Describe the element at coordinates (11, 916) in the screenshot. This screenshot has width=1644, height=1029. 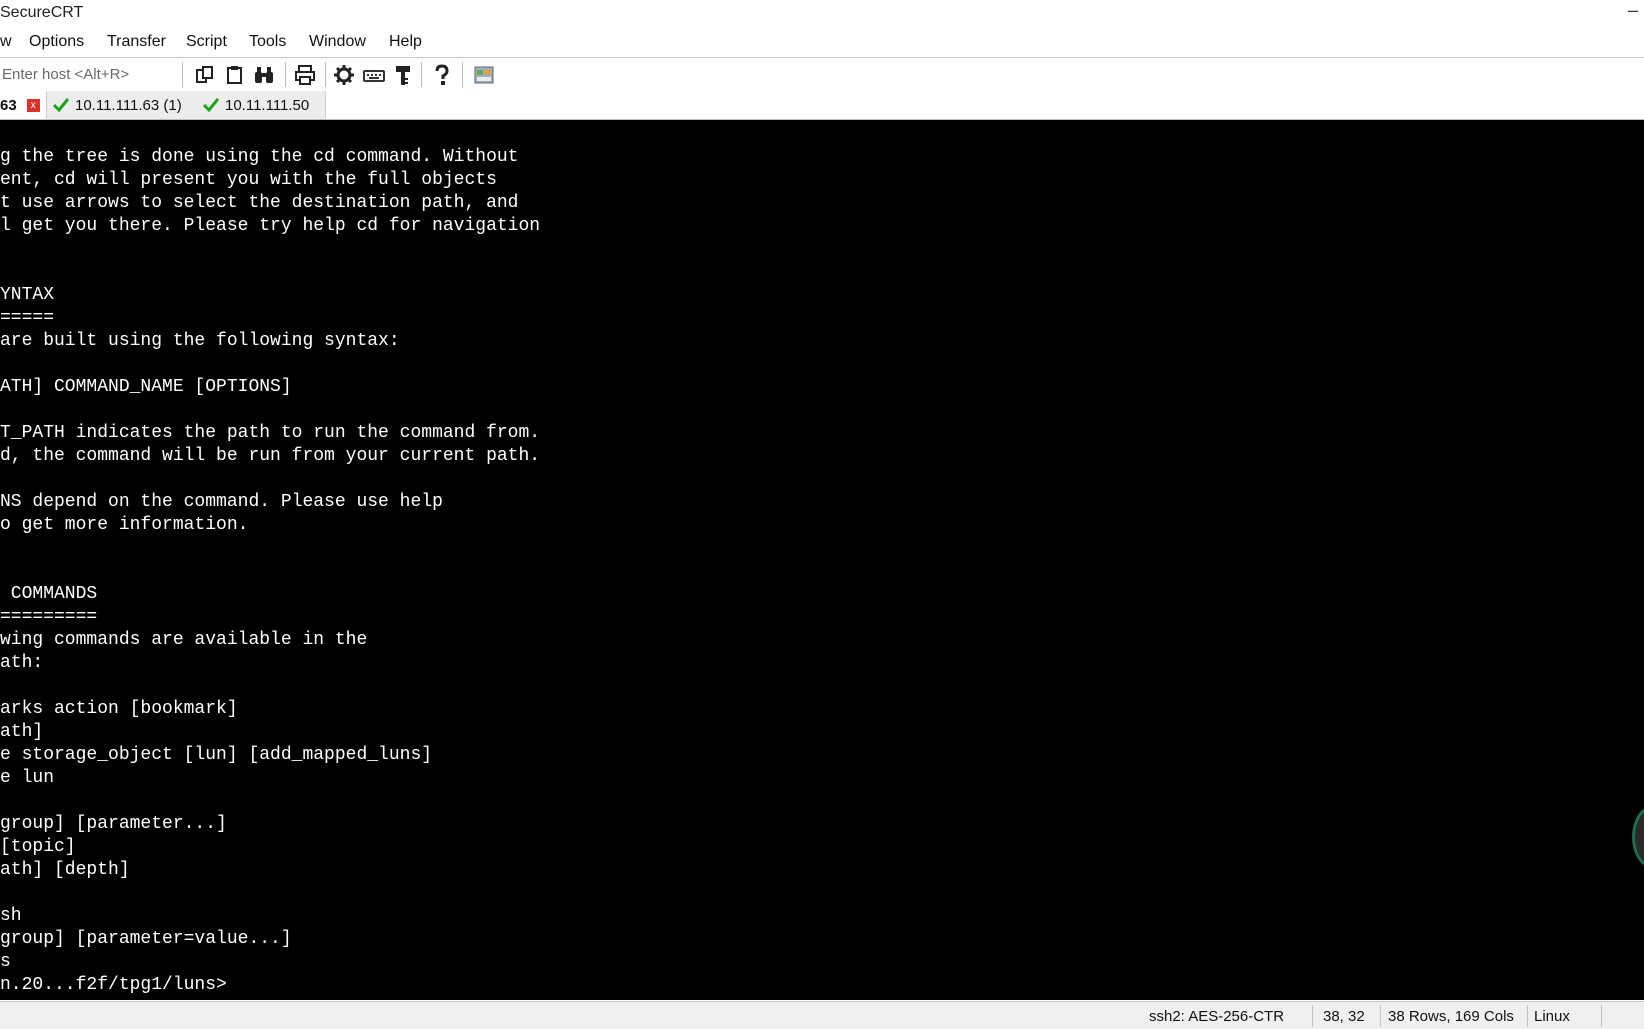
I see `terminal-line: sh` at that location.